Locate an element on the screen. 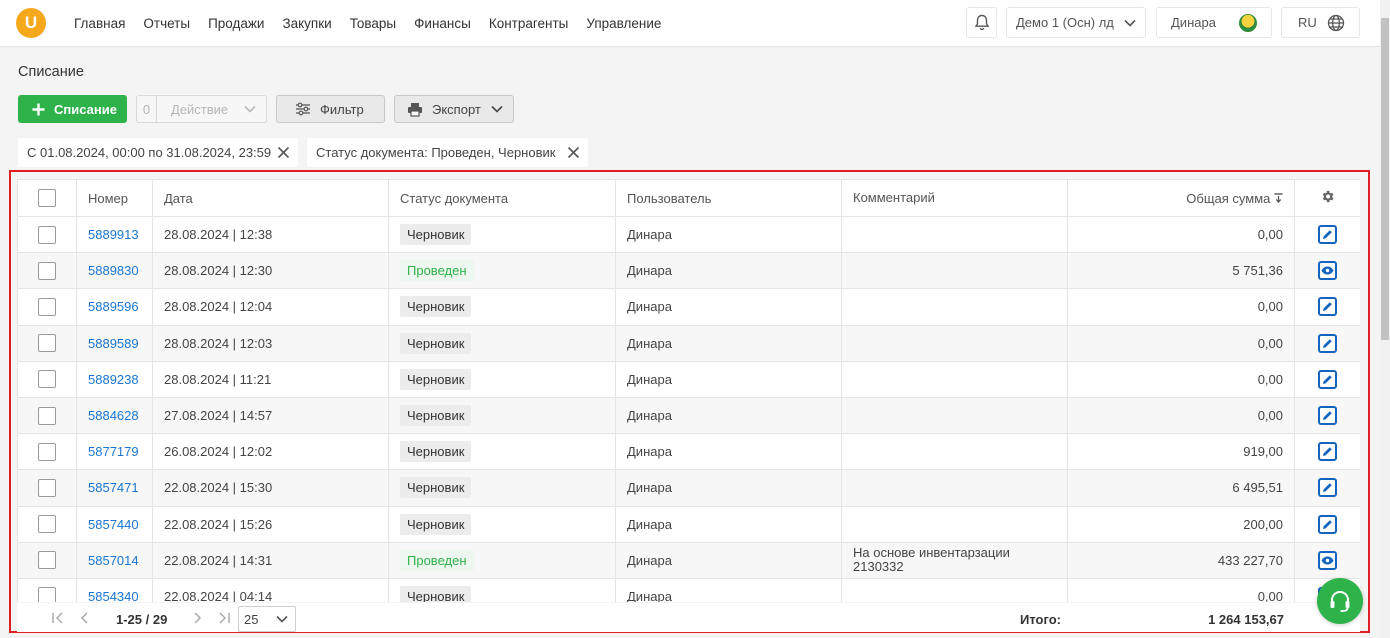  company-select: Демо 1 (Осн) лд is located at coordinates (1076, 22).